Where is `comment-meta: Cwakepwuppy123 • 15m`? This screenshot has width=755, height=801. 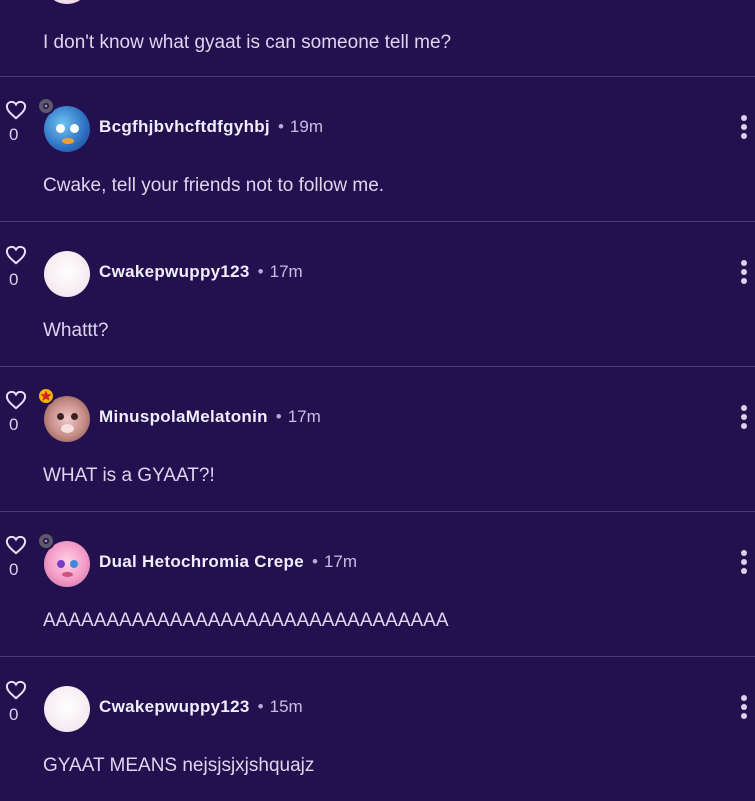
comment-meta: Cwakepwuppy123 • 15m is located at coordinates (201, 707).